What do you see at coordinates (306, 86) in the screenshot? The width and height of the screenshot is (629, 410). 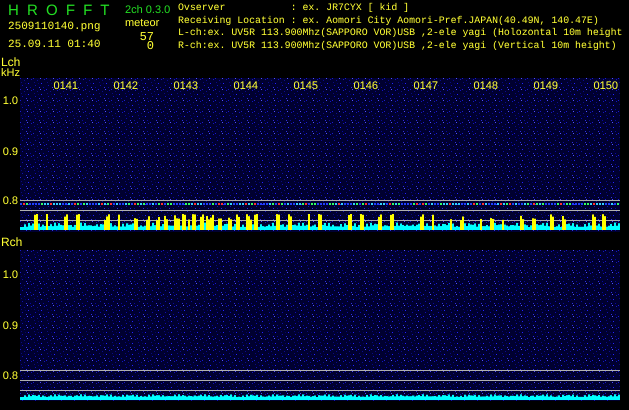 I see `time-label: 0145` at bounding box center [306, 86].